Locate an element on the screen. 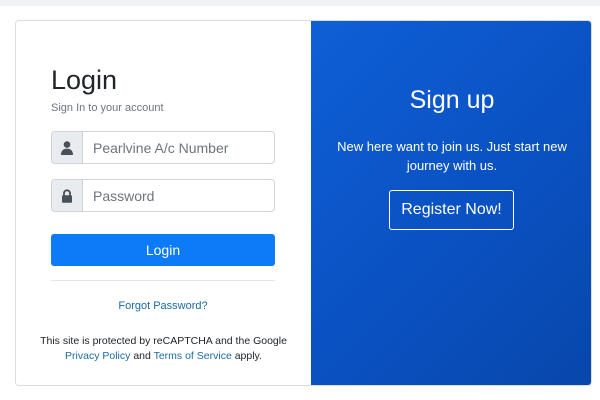 The width and height of the screenshot is (600, 400). account-number-group is located at coordinates (163, 147).